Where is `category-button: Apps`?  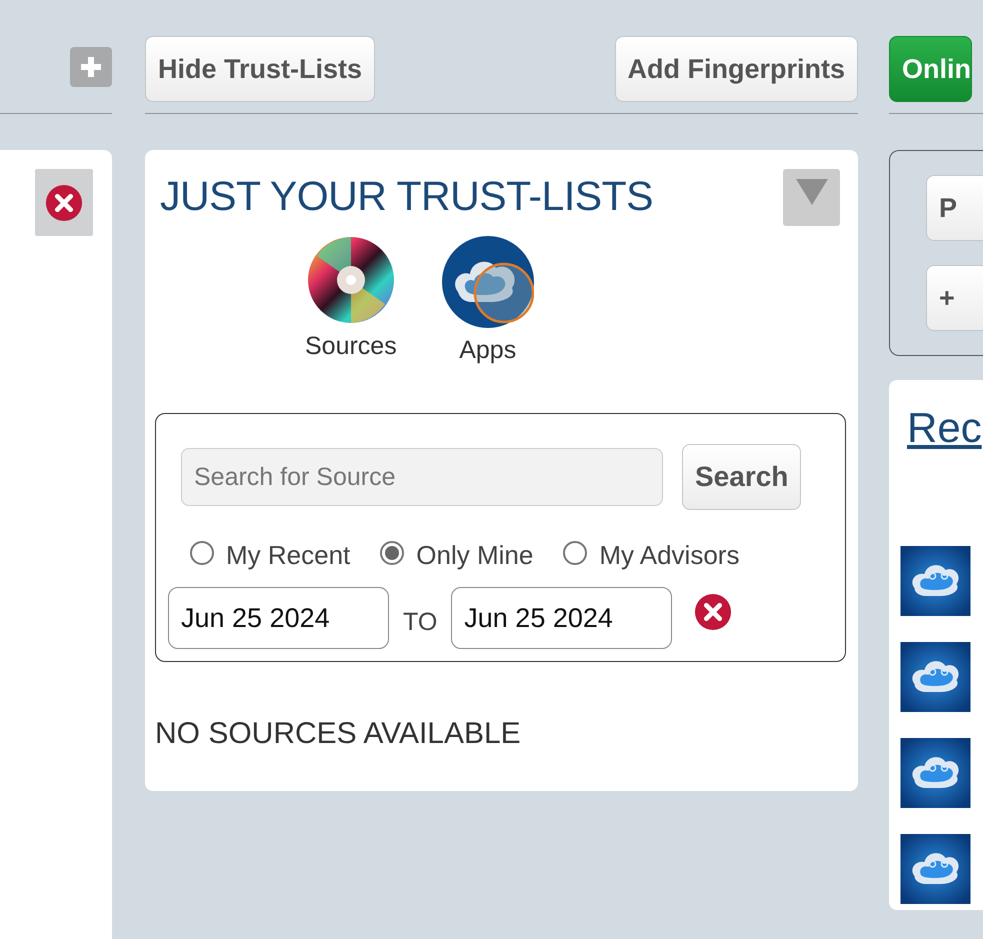
category-button: Apps is located at coordinates (488, 300).